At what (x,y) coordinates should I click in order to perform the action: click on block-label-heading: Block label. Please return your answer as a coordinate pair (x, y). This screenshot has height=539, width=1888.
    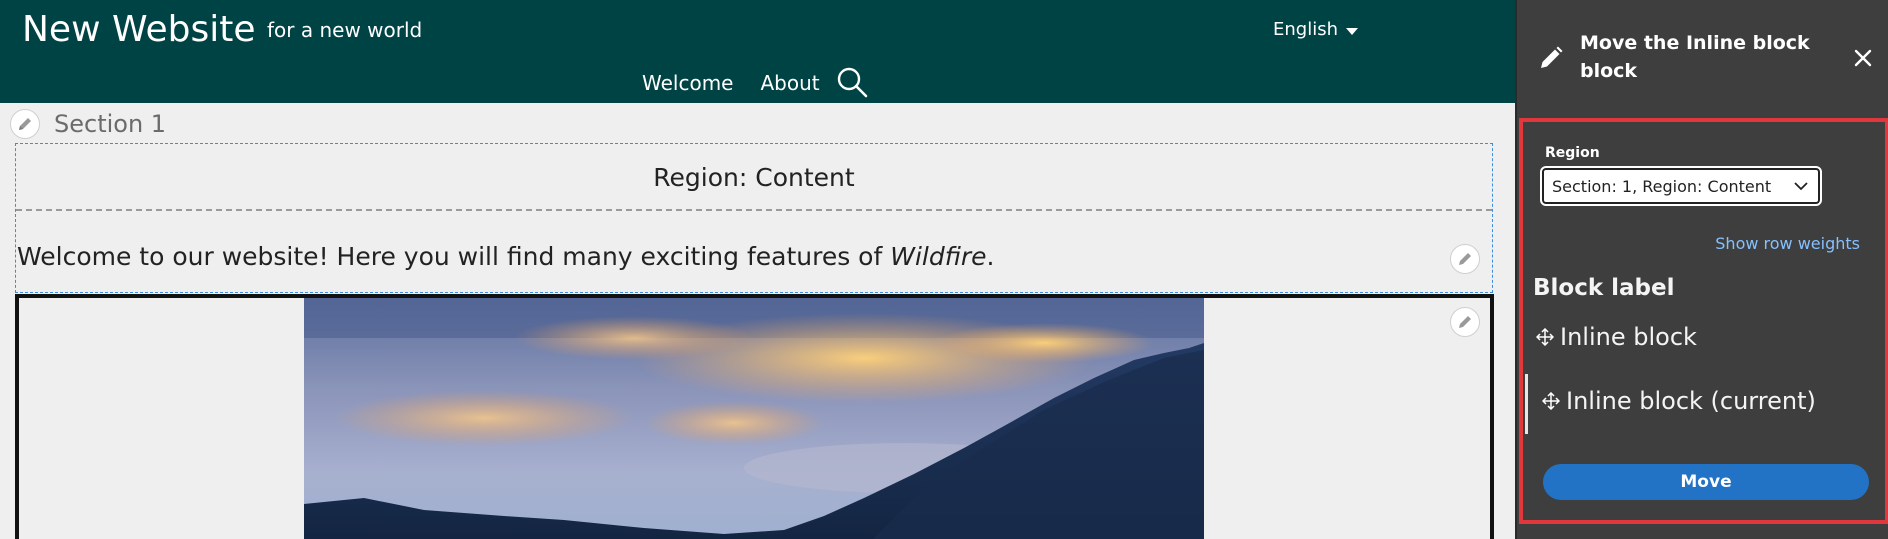
    Looking at the image, I should click on (1604, 288).